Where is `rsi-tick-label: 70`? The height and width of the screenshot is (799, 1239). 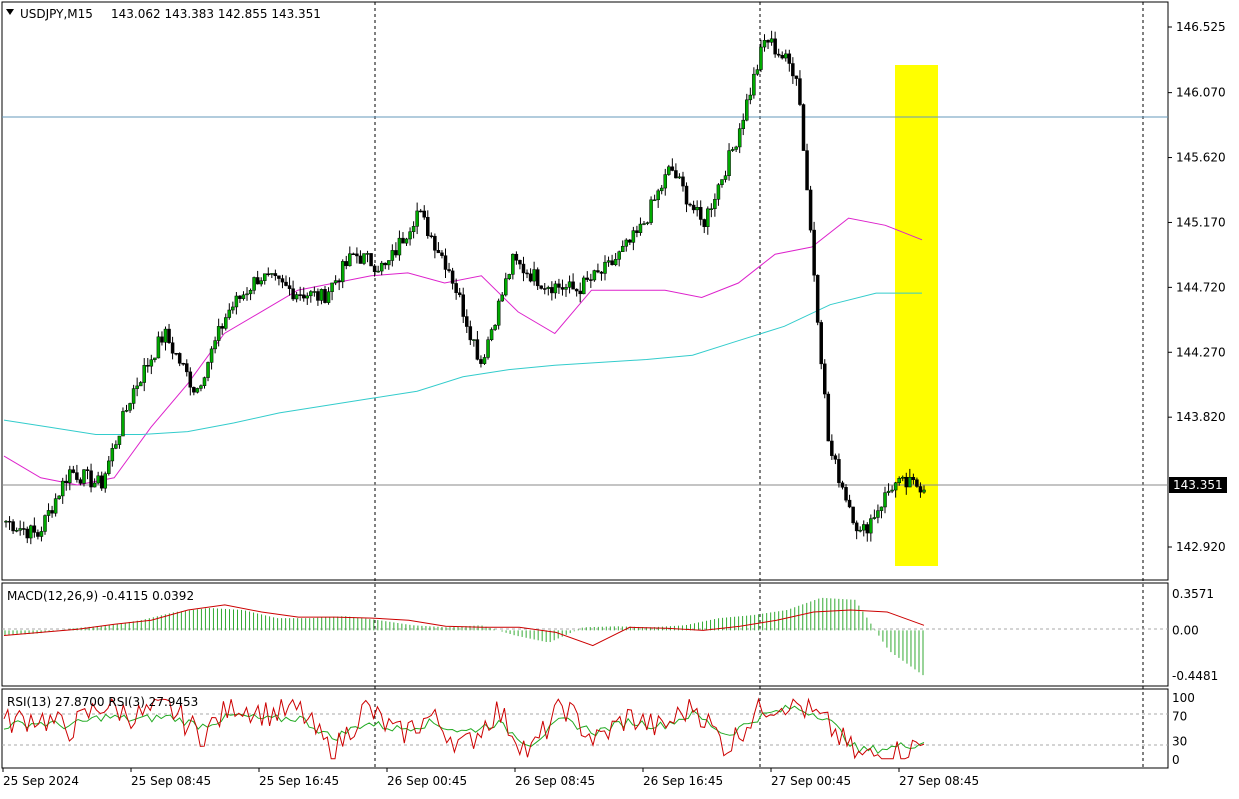
rsi-tick-label: 70 is located at coordinates (1179, 717).